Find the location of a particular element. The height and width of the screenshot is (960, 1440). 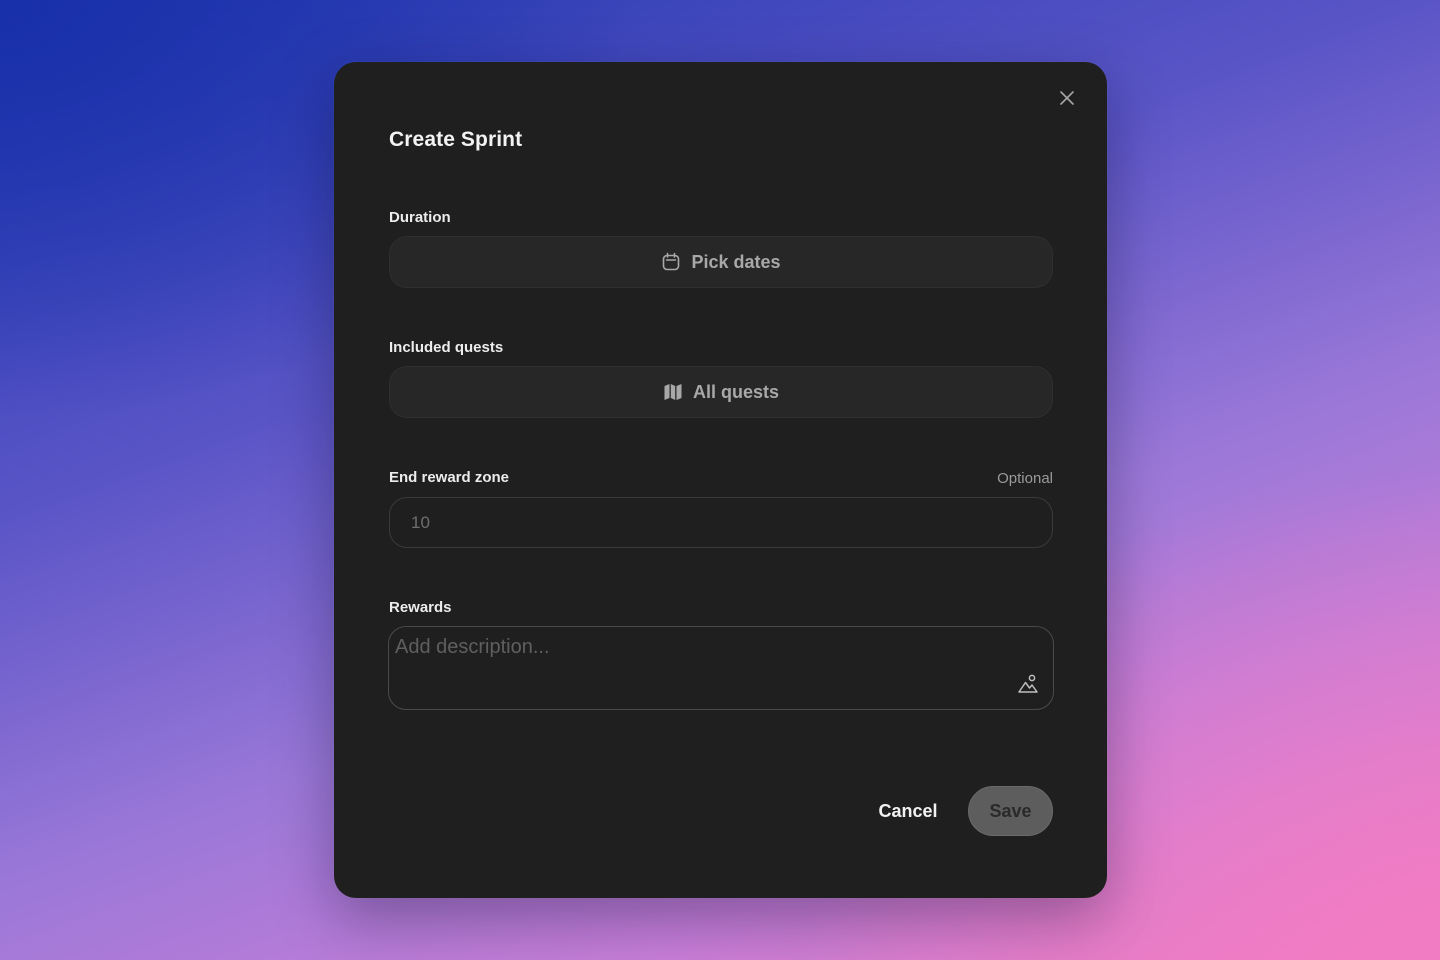

rewards-label: Rewards is located at coordinates (420, 607).